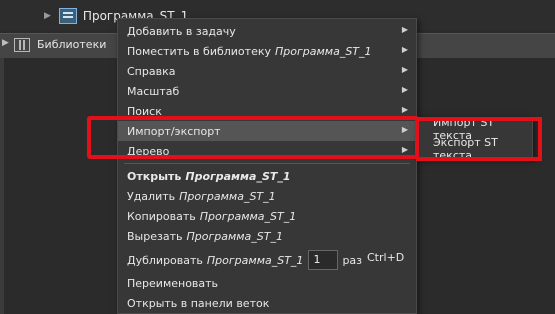 This screenshot has height=314, width=555. Describe the element at coordinates (253, 137) in the screenshot. I see `annotation-highlight-box` at that location.